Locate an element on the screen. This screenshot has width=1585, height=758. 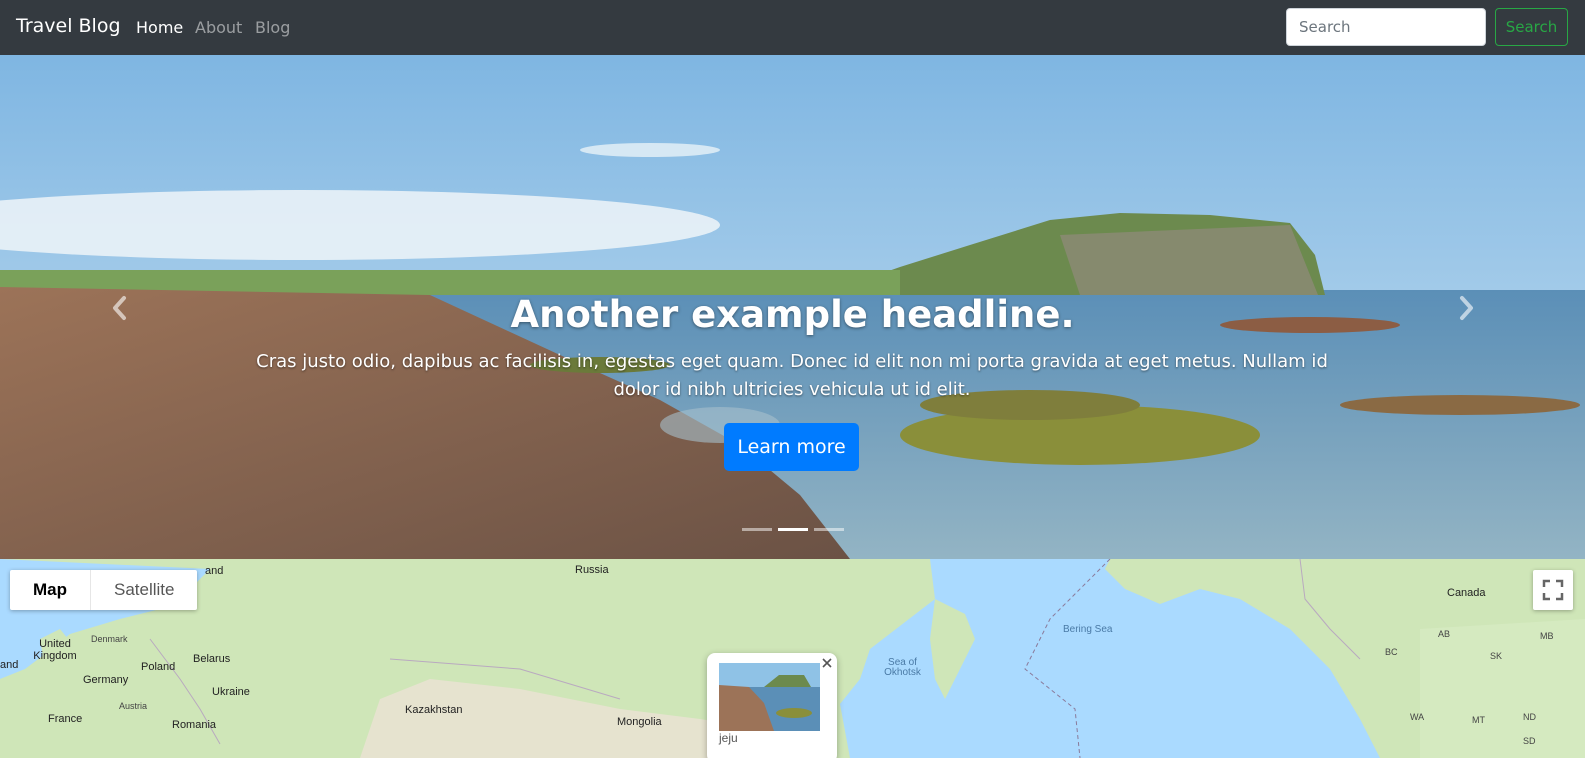
map-label-mb: MB is located at coordinates (1547, 636).